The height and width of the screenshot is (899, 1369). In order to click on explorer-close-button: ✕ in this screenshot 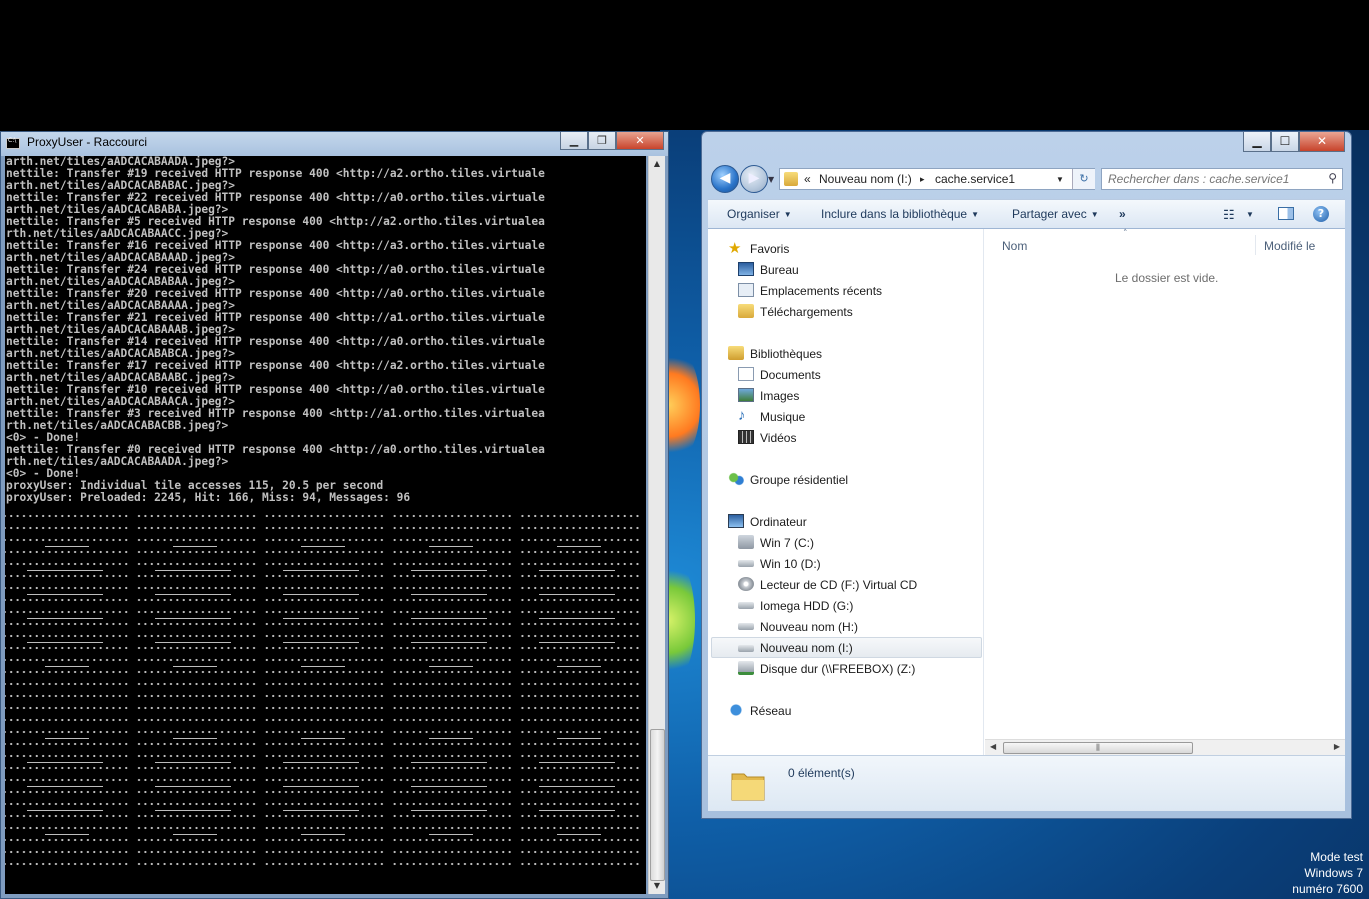, I will do `click(1322, 142)`.